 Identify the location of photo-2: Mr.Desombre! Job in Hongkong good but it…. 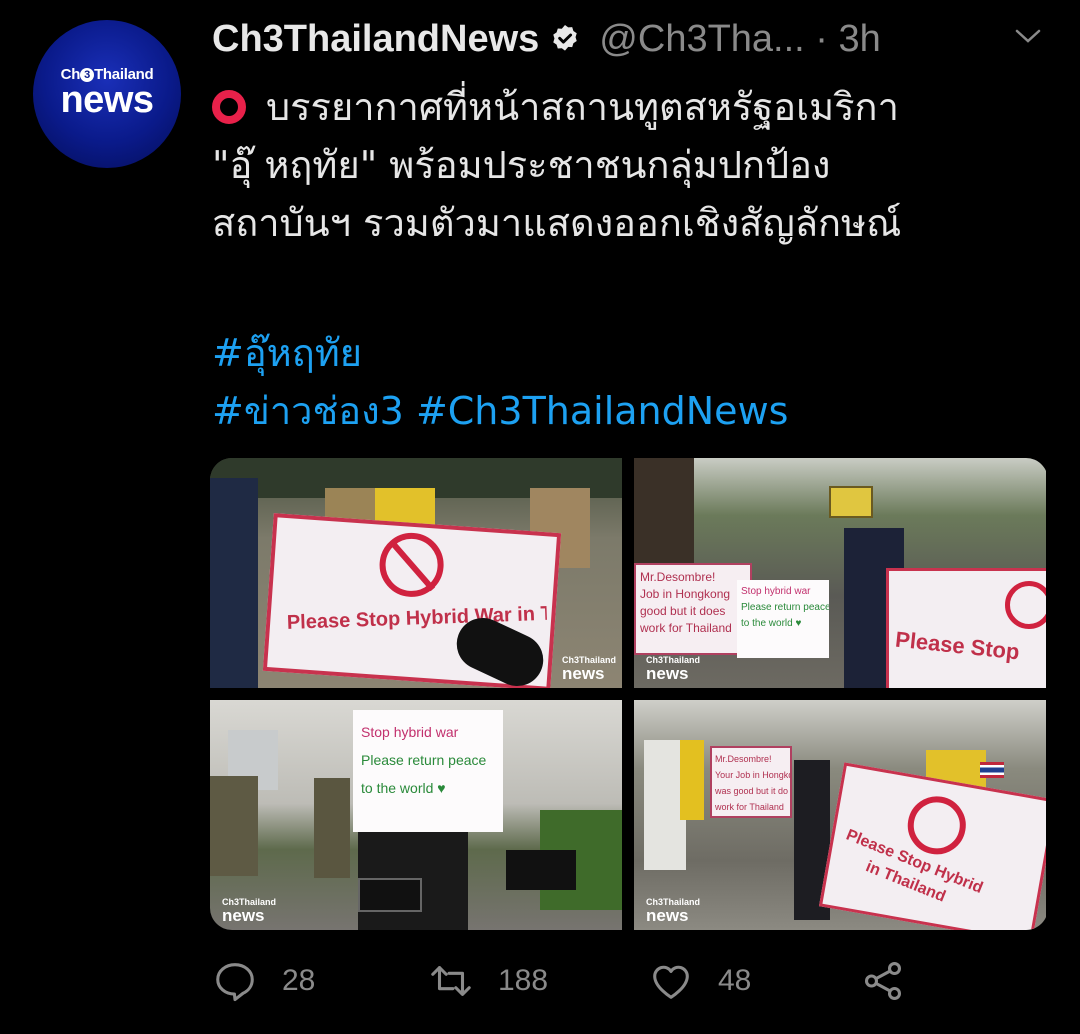
(840, 573).